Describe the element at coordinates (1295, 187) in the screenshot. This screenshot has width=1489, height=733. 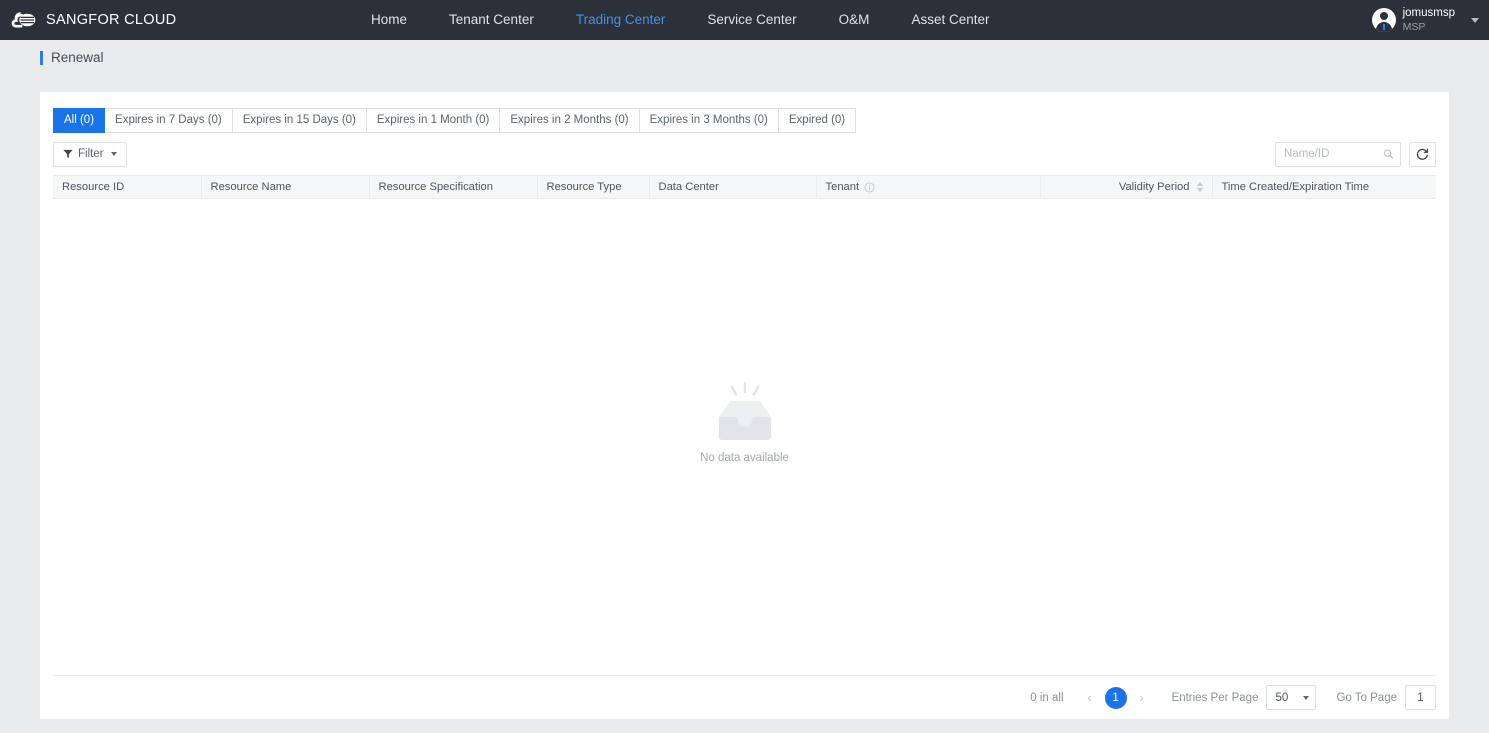
I see `column-label: Time Created/Expiration Time` at that location.